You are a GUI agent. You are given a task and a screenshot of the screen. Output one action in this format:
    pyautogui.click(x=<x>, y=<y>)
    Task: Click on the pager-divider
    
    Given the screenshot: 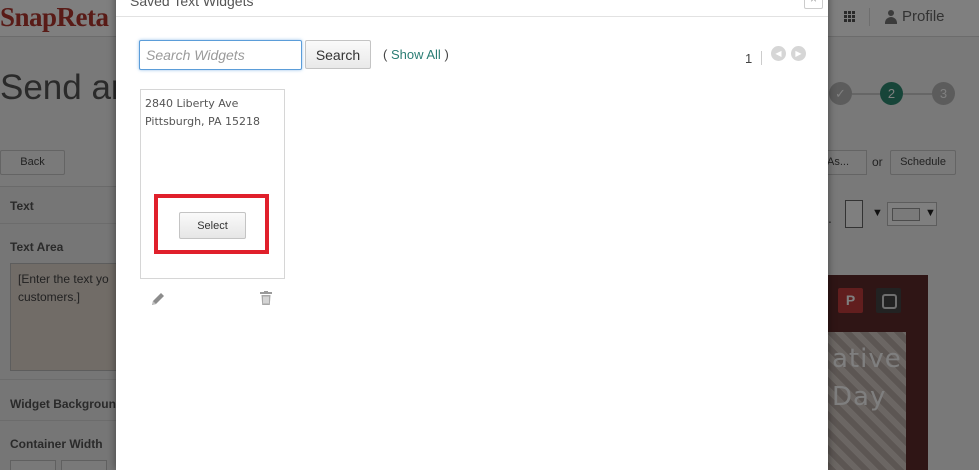 What is the action you would take?
    pyautogui.click(x=761, y=58)
    